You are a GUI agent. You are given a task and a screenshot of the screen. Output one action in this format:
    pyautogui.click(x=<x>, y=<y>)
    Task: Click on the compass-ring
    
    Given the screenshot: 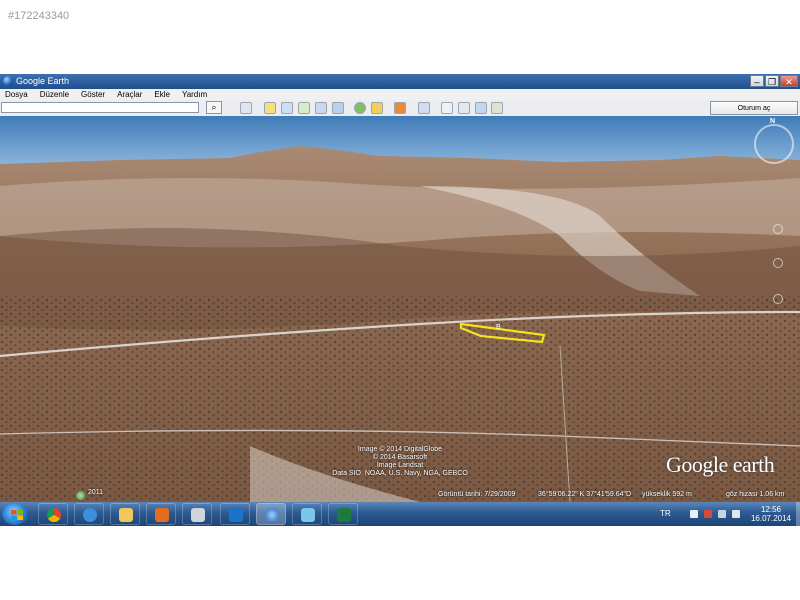 What is the action you would take?
    pyautogui.click(x=774, y=144)
    